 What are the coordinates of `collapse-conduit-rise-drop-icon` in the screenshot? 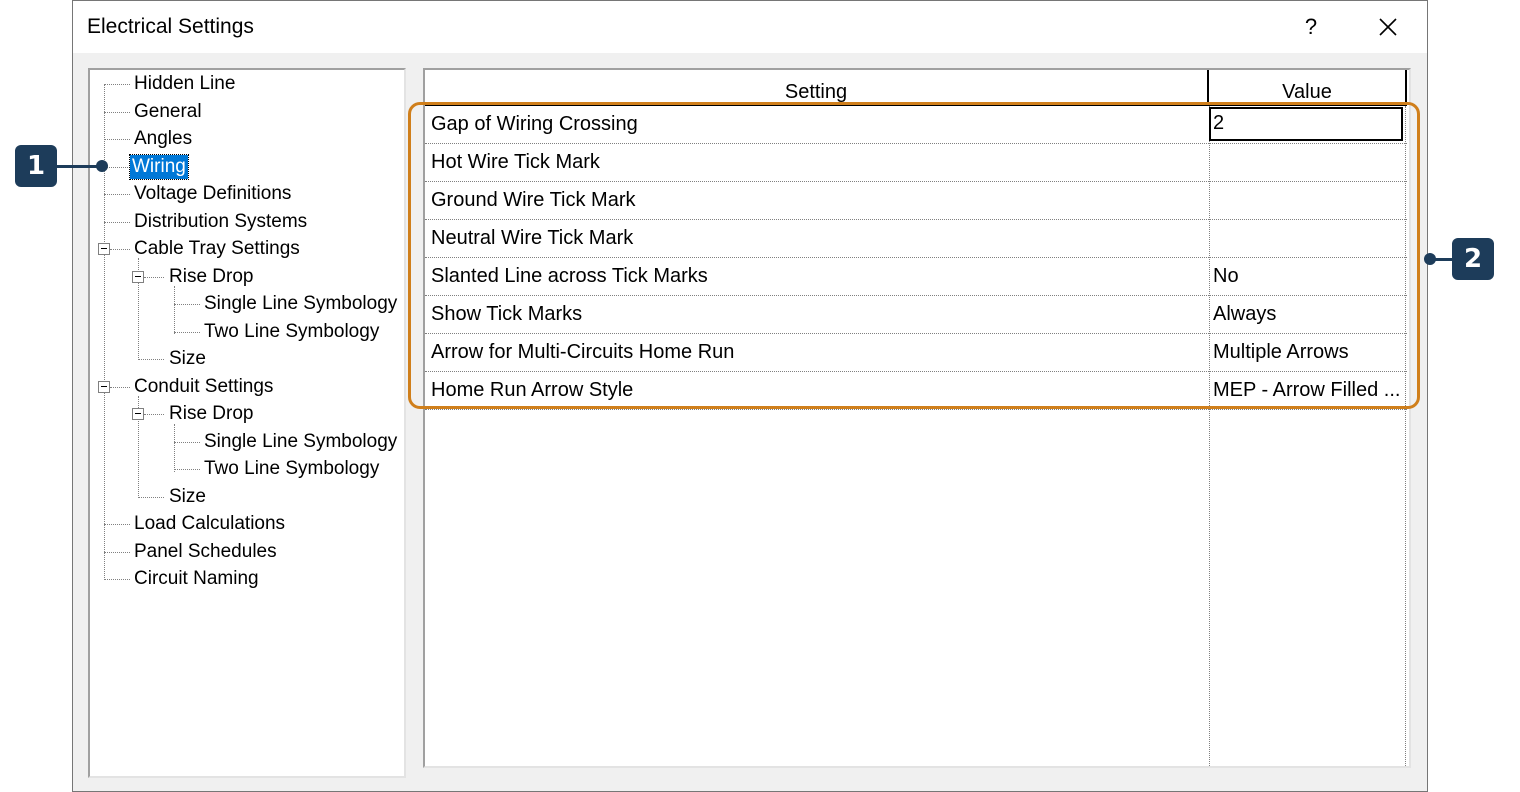 It's located at (138, 414).